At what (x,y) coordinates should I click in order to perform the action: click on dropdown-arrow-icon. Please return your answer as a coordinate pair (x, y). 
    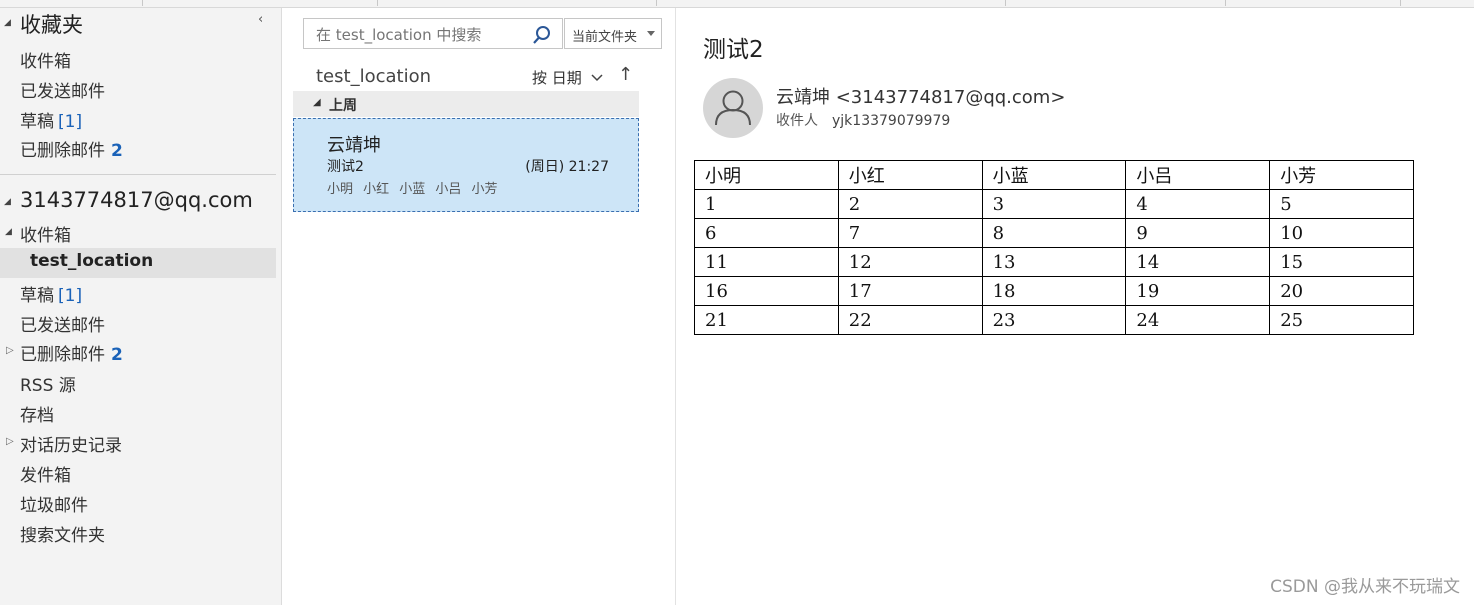
    Looking at the image, I should click on (651, 33).